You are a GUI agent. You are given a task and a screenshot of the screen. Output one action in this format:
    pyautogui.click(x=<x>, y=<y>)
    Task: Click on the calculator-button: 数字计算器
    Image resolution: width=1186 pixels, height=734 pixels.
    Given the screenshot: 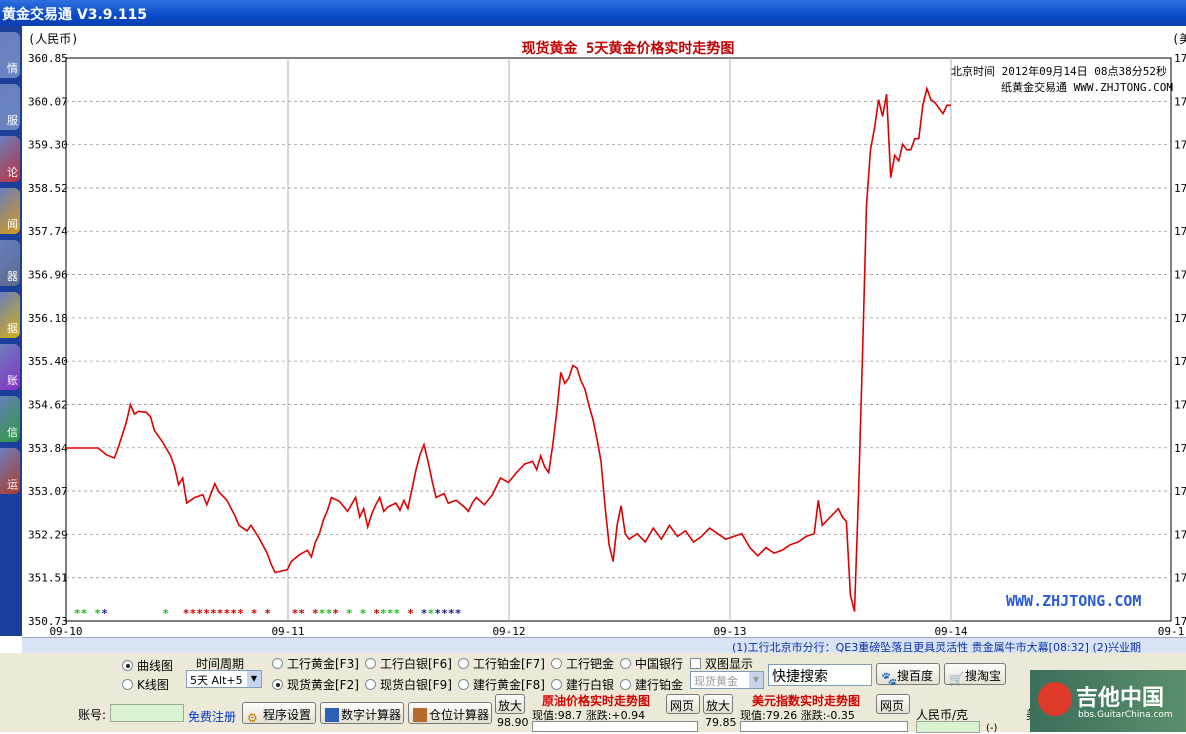 What is the action you would take?
    pyautogui.click(x=362, y=713)
    